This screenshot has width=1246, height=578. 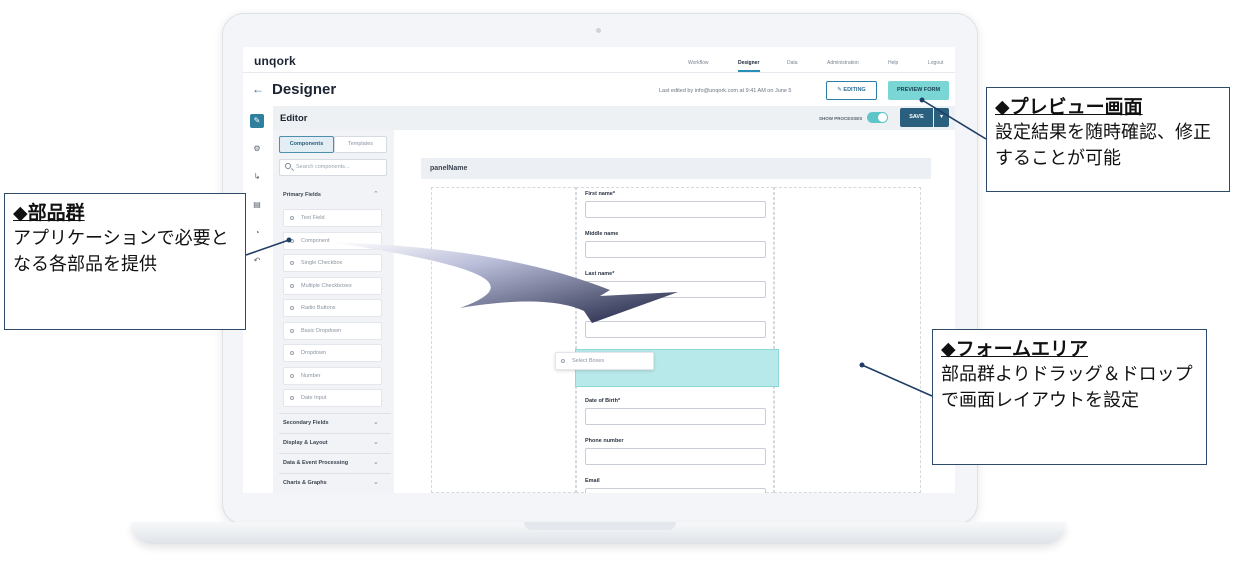 I want to click on preview-connector, so click(x=954, y=119).